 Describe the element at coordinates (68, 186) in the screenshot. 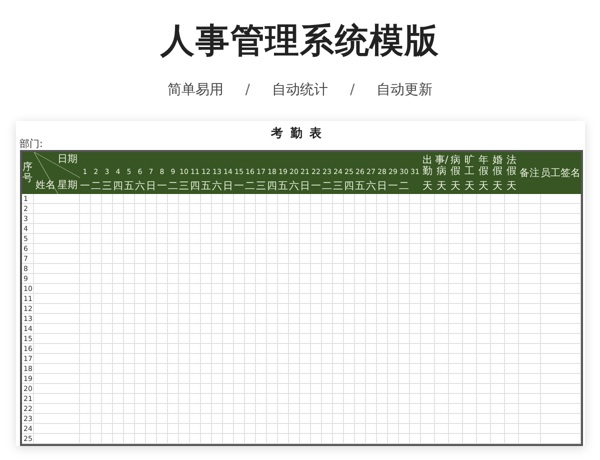

I see `header-cell: 星期` at that location.